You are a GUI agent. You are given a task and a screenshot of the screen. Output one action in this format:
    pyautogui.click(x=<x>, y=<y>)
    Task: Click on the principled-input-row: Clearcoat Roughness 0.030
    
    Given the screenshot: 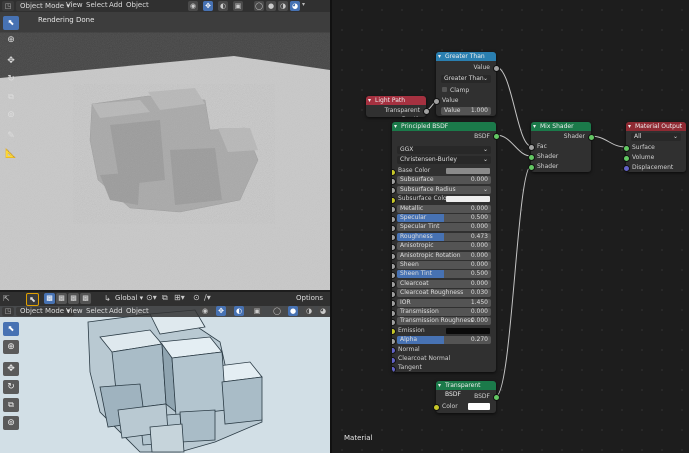 What is the action you would take?
    pyautogui.click(x=444, y=293)
    